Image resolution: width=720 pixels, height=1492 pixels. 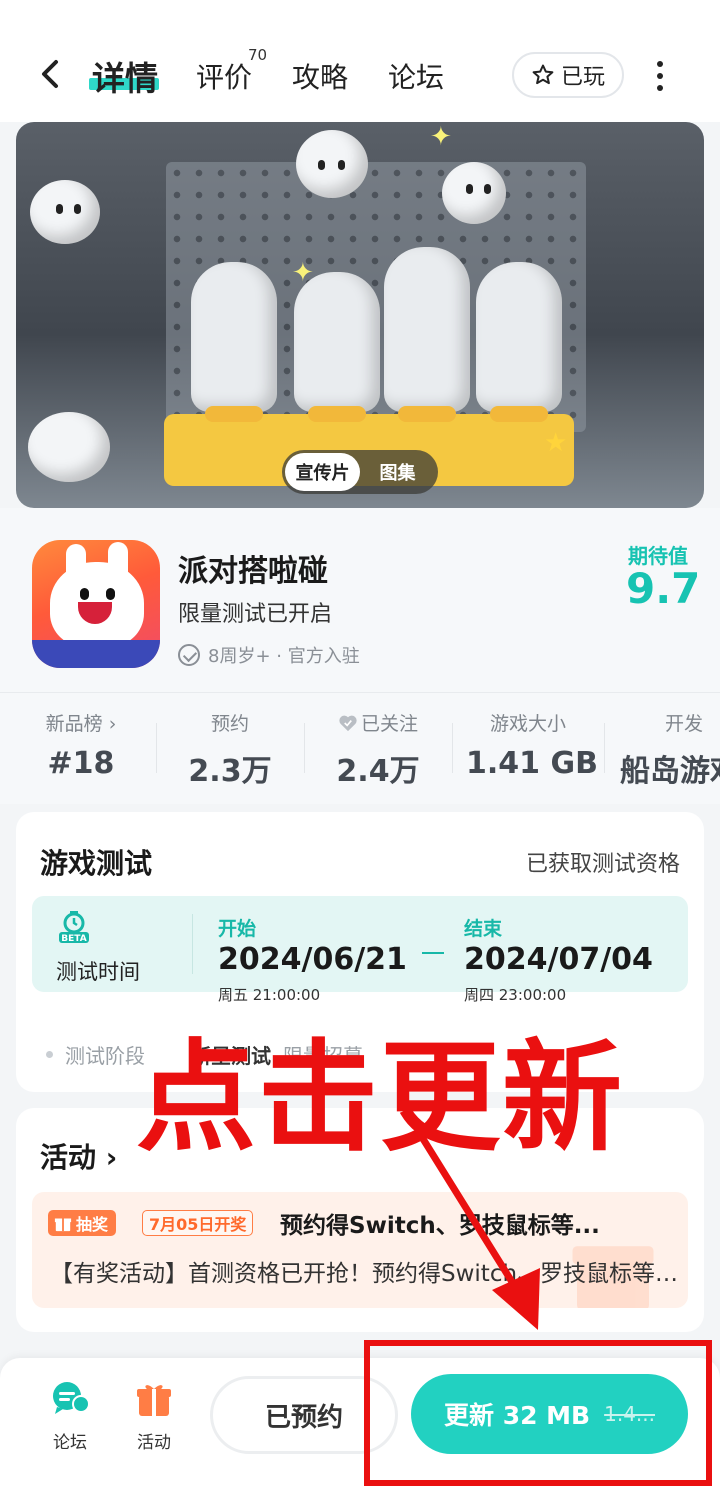 I want to click on gallery-toggle-option: 图集, so click(x=397, y=472).